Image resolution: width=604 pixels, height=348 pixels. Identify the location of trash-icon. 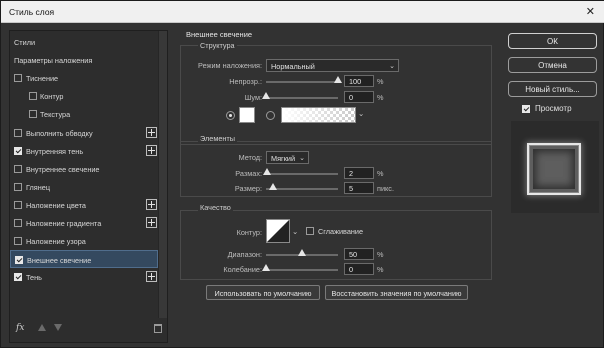
(158, 328).